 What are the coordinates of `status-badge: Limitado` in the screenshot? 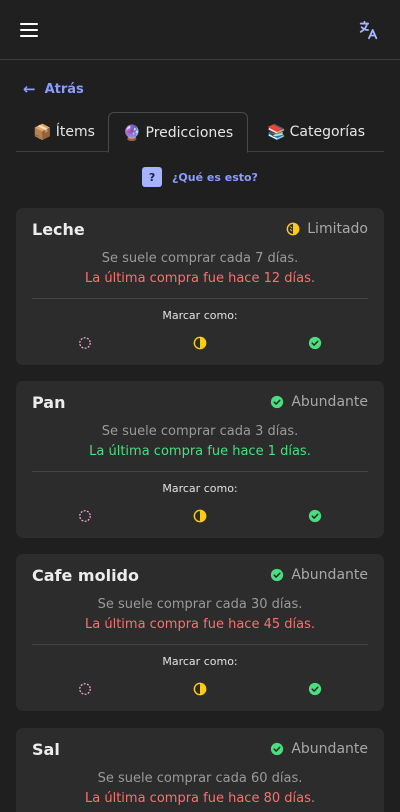 It's located at (327, 229).